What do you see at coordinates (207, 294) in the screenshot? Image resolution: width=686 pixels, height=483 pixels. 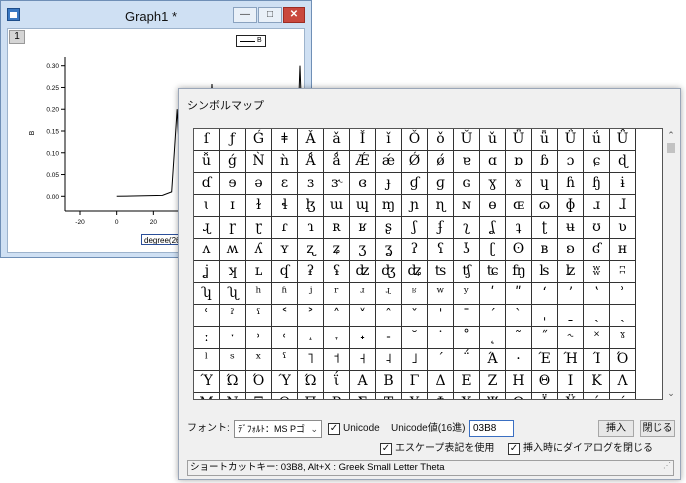 I see `symbol-cell: ʮ` at bounding box center [207, 294].